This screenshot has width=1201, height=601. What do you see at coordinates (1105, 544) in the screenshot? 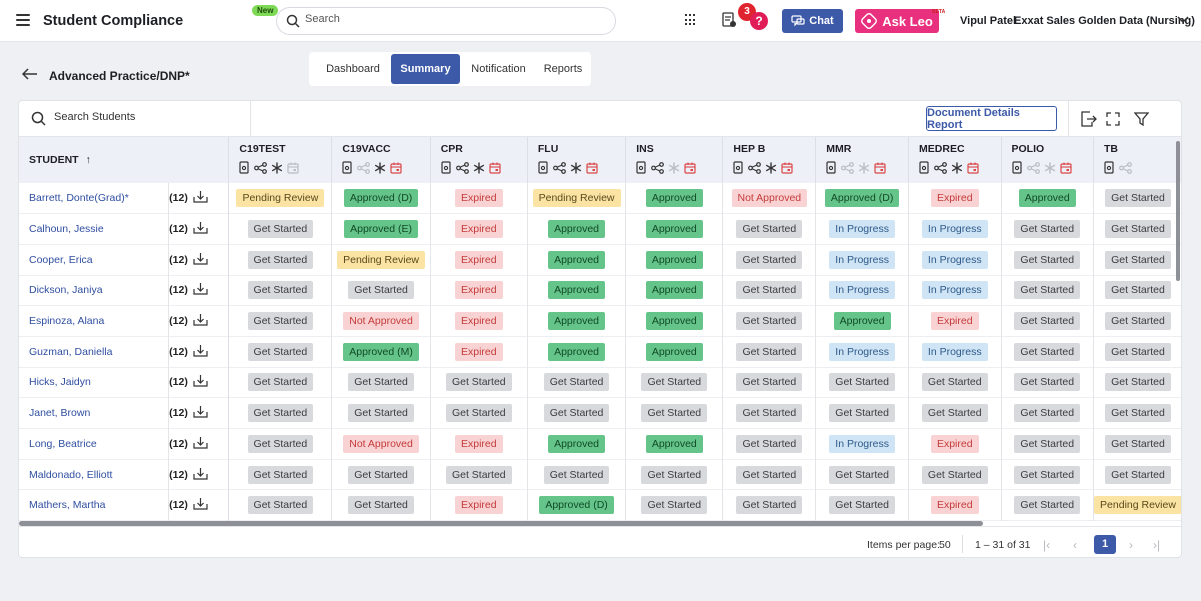
I see `current-page-button: 1` at bounding box center [1105, 544].